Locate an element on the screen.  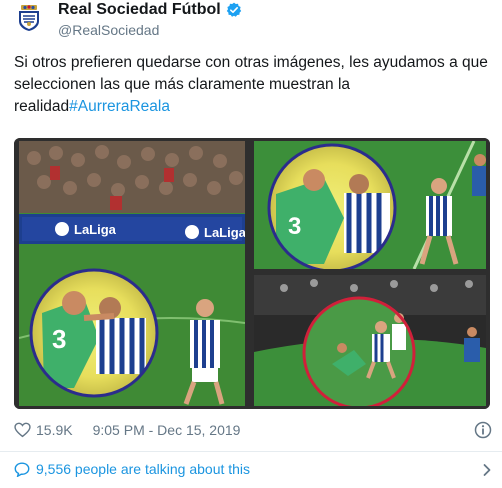
media-panel-bottom-right is located at coordinates (370, 340).